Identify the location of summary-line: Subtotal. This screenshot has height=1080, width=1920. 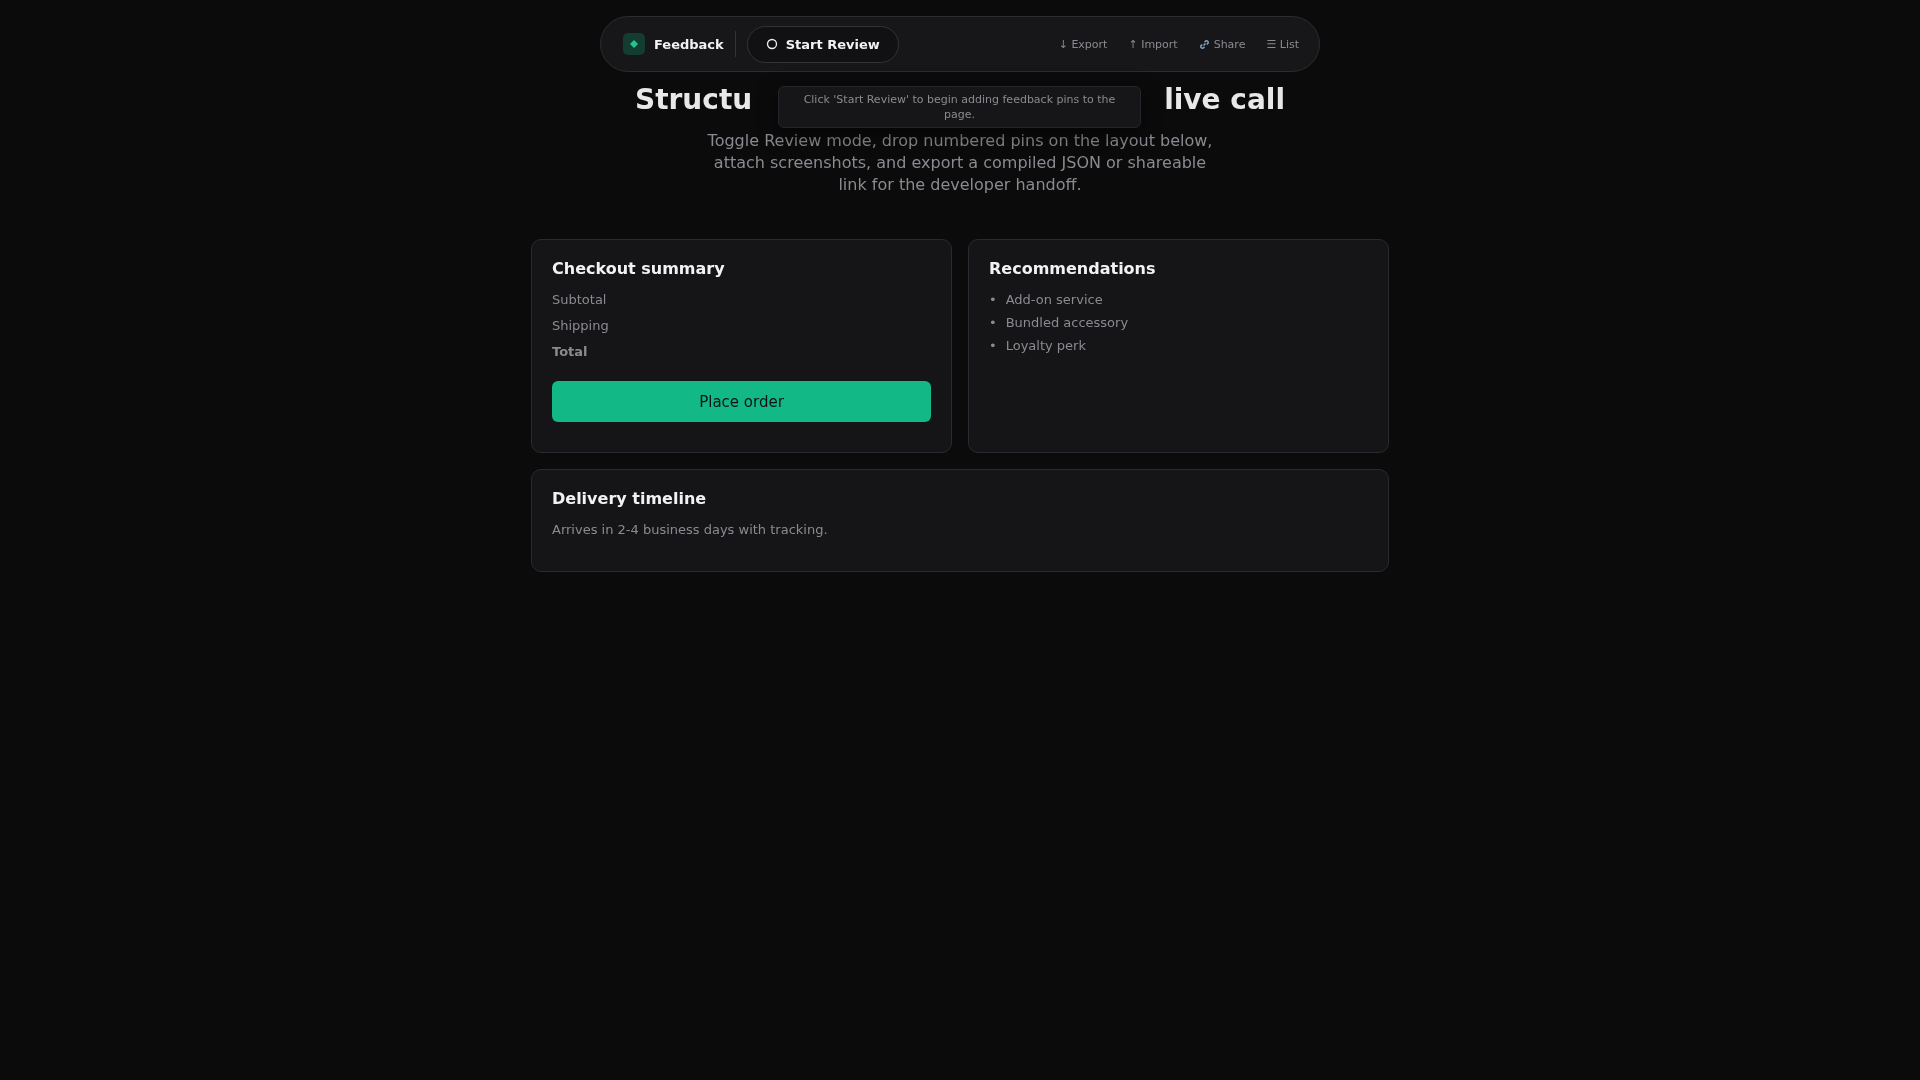
(580, 299).